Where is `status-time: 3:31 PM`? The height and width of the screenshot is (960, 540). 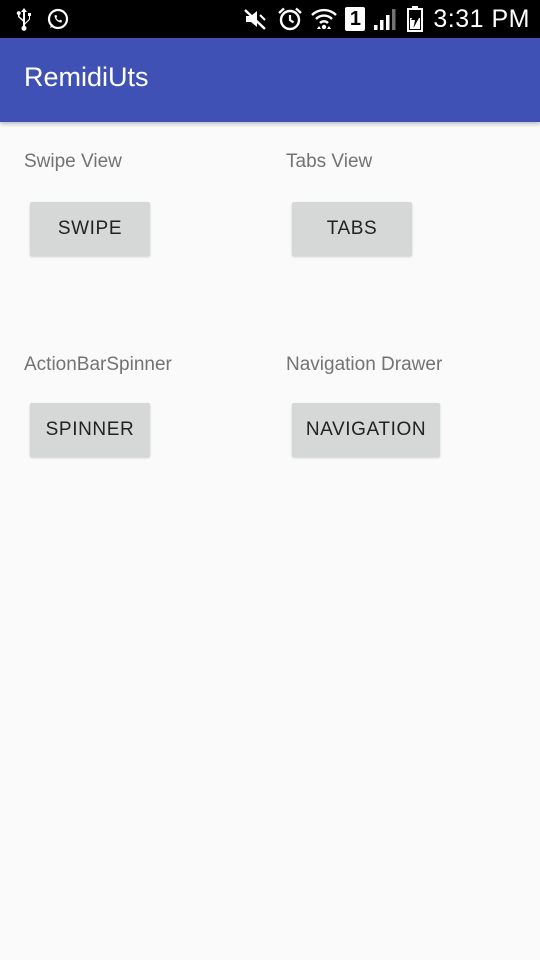 status-time: 3:31 PM is located at coordinates (481, 18).